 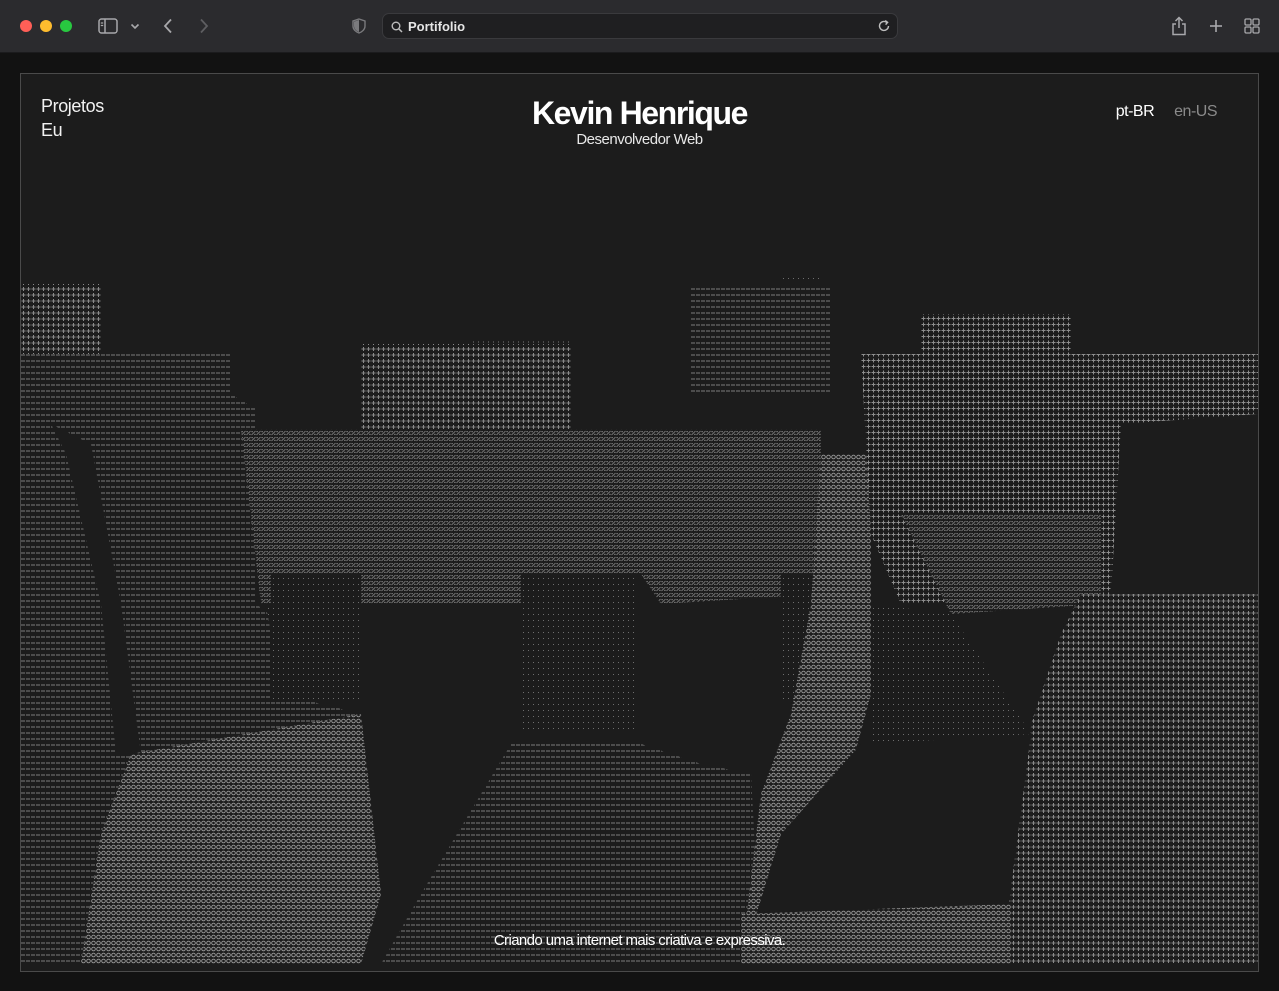 I want to click on address-text: Portifolio, so click(x=437, y=26).